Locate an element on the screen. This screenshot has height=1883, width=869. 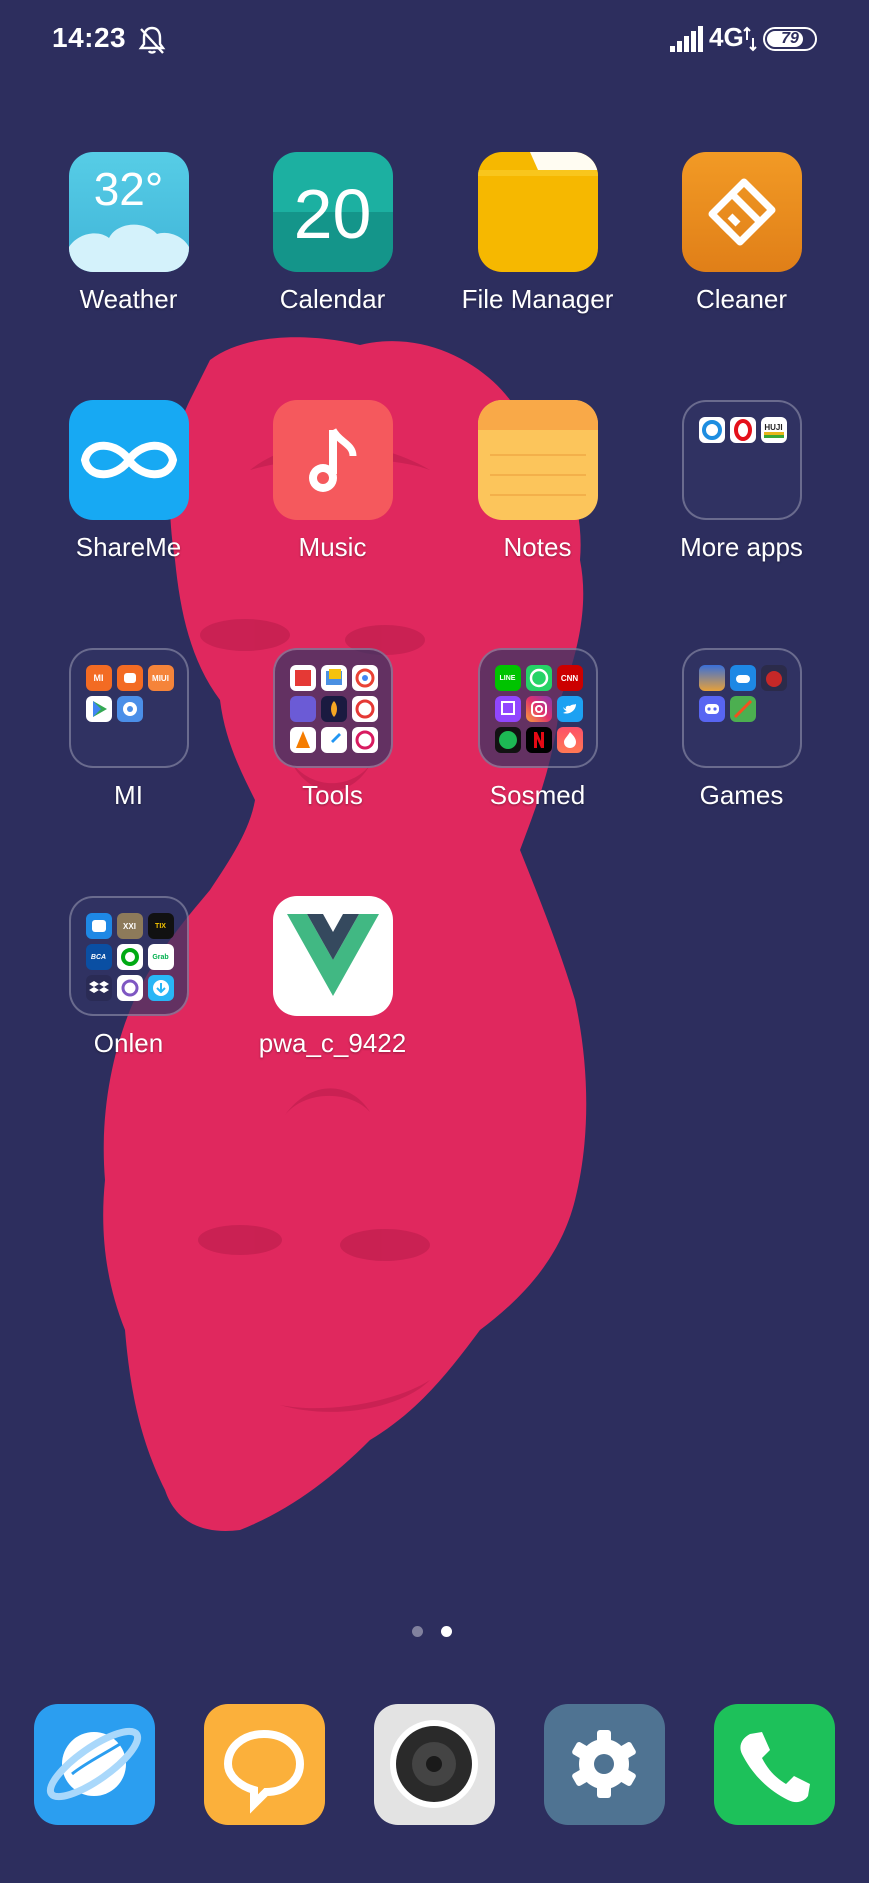
app-weather: 32° Weather is located at coordinates (128, 233).